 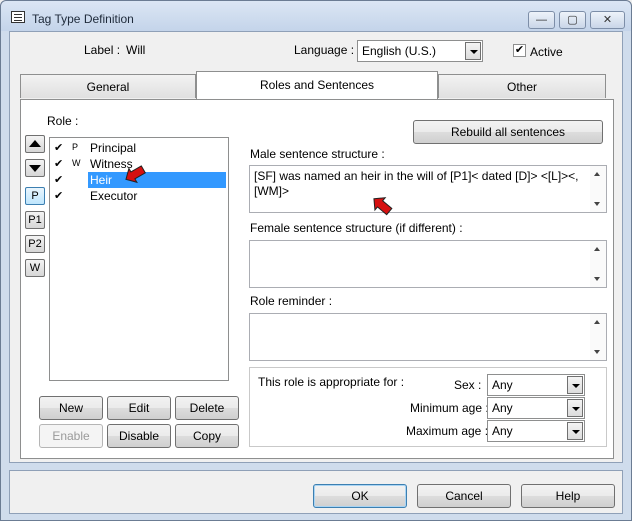 I want to click on min-age-value: Any, so click(x=502, y=408).